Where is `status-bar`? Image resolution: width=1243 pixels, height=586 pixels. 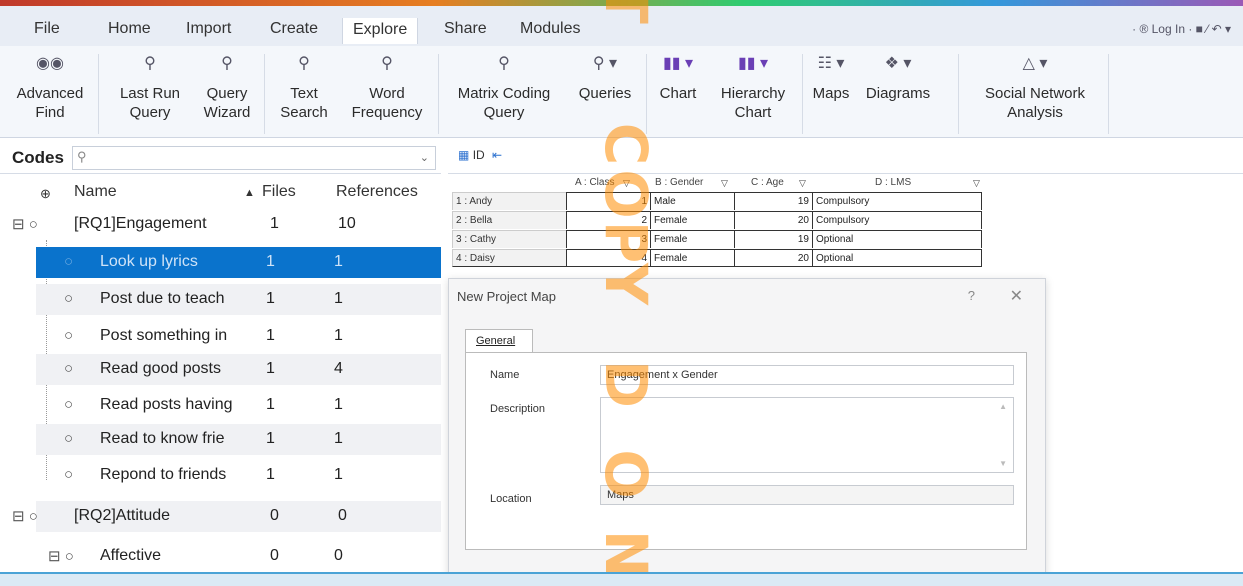
status-bar is located at coordinates (621, 579).